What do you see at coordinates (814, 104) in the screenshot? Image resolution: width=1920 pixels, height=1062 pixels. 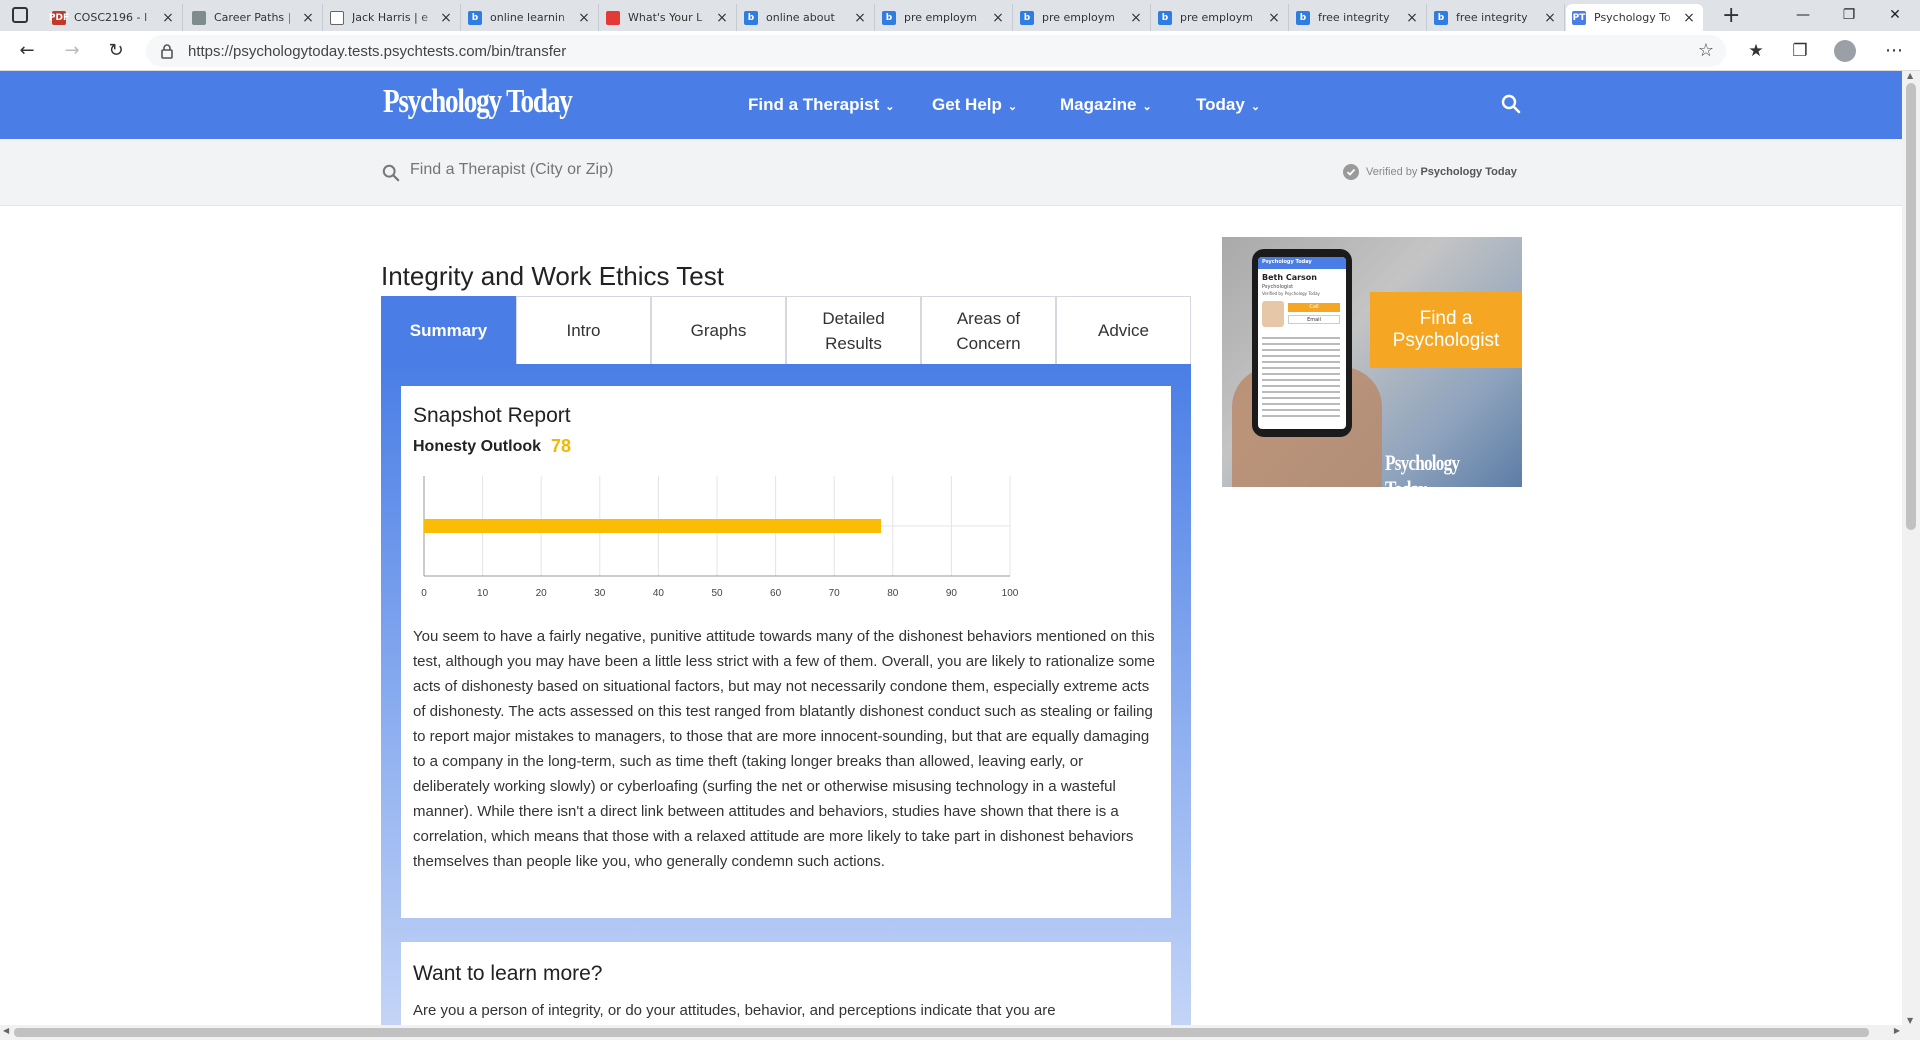 I see `nav-label: Find a Therapist` at bounding box center [814, 104].